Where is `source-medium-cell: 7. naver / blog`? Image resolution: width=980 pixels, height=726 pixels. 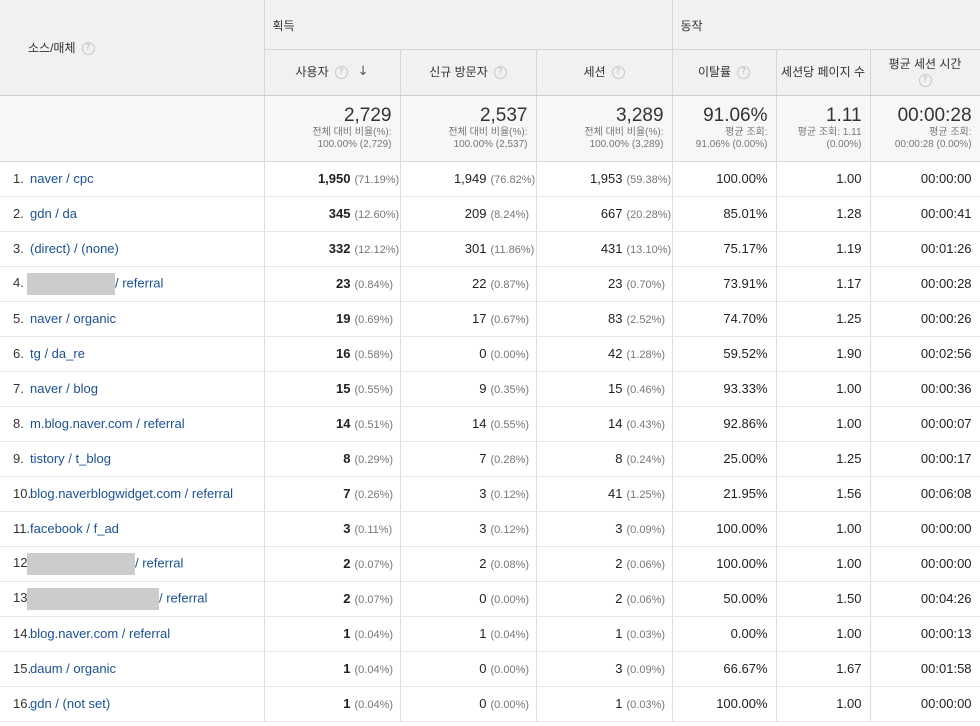
source-medium-cell: 7. naver / blog is located at coordinates (132, 389).